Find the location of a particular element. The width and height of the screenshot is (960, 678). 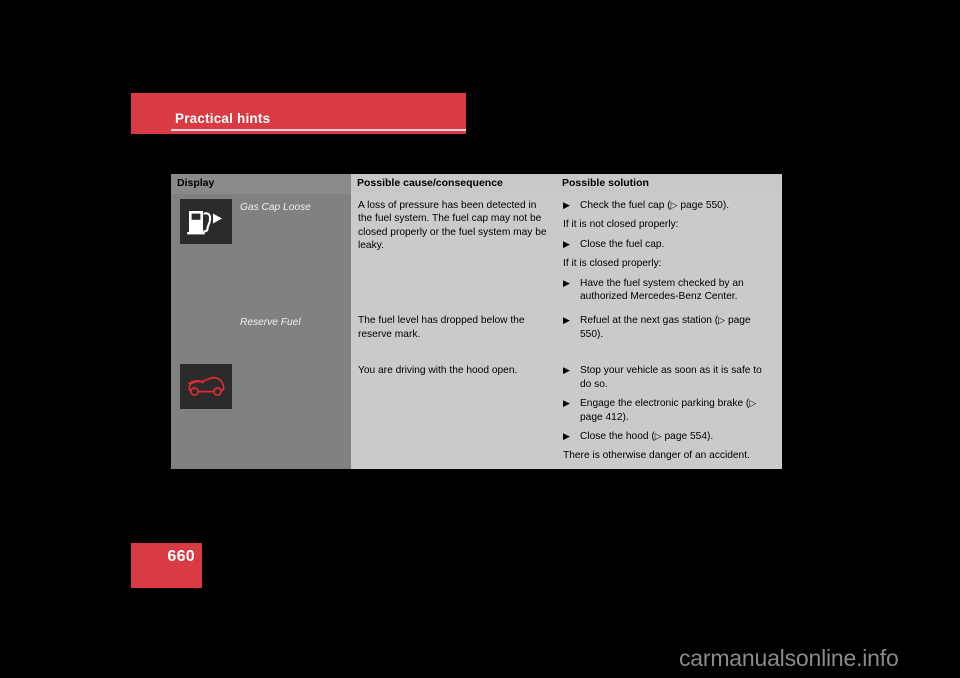

display-label: Reserve Fuel is located at coordinates (270, 323).